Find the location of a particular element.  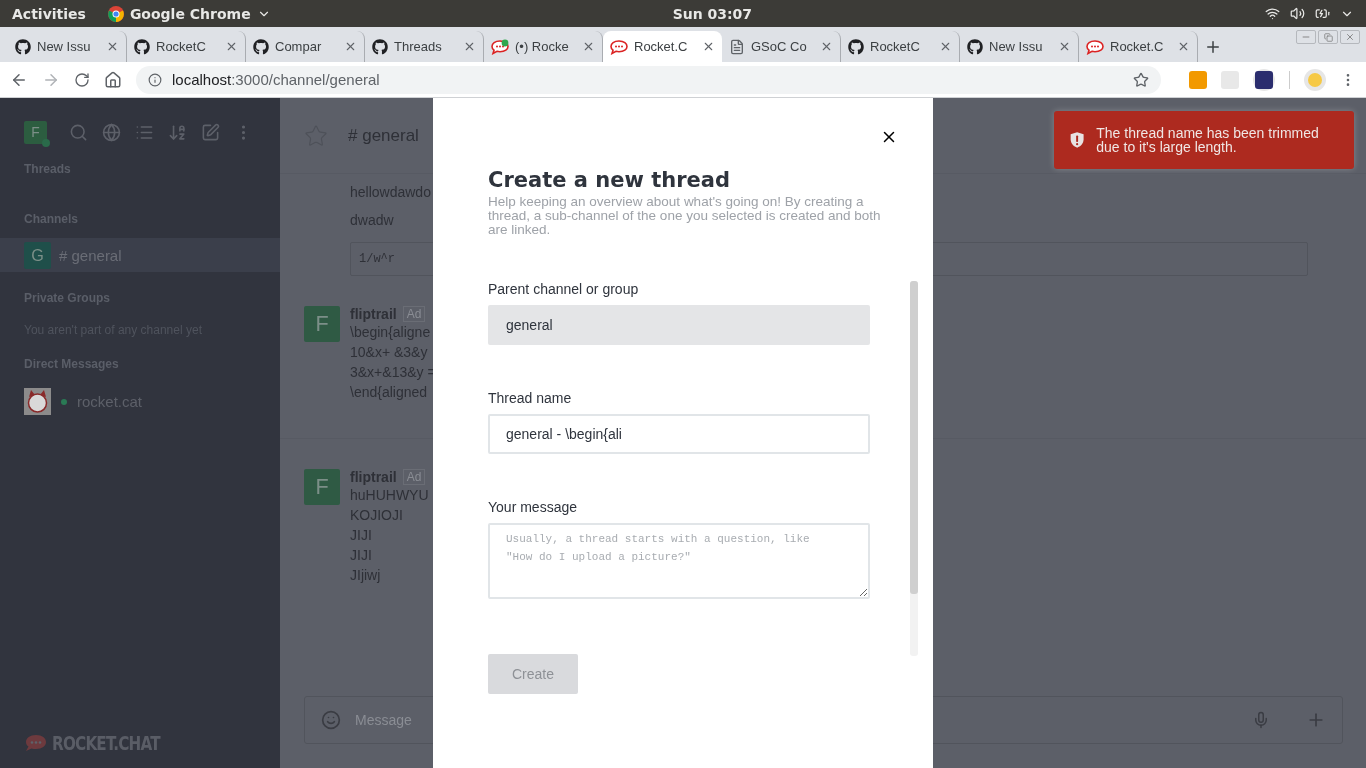

home-icon is located at coordinates (113, 79).